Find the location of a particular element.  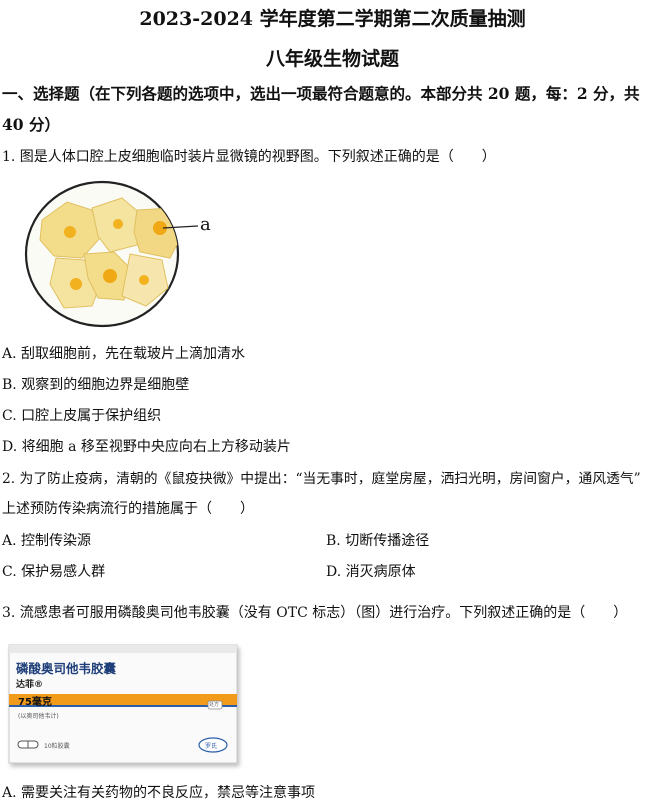

q2-option-c: C. 保护易感人群 is located at coordinates (54, 572).